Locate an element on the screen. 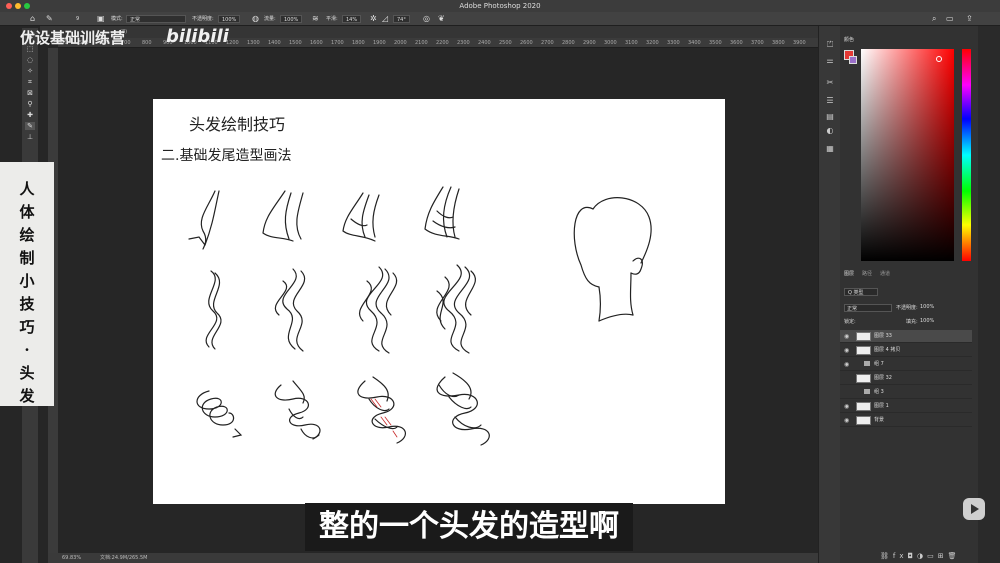 This screenshot has width=1000, height=563. search-icon: ⌕ is located at coordinates (934, 19).